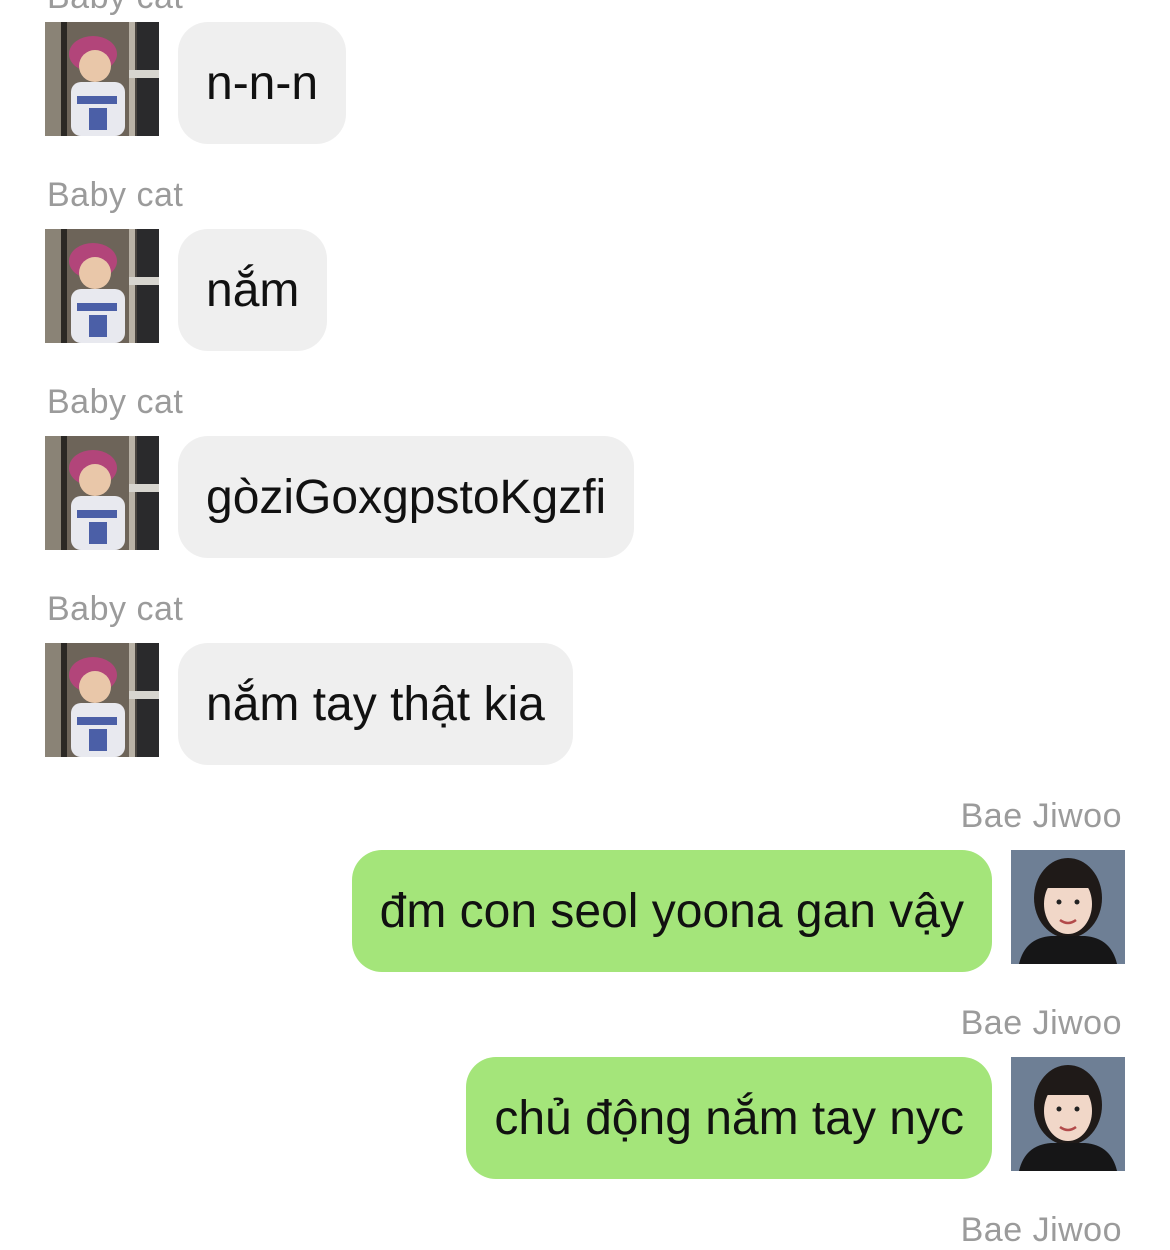 Image resolution: width=1170 pixels, height=1250 pixels. What do you see at coordinates (671, 911) in the screenshot?
I see `message-bubble-outgoing: đm con seol yoona gan vậy` at bounding box center [671, 911].